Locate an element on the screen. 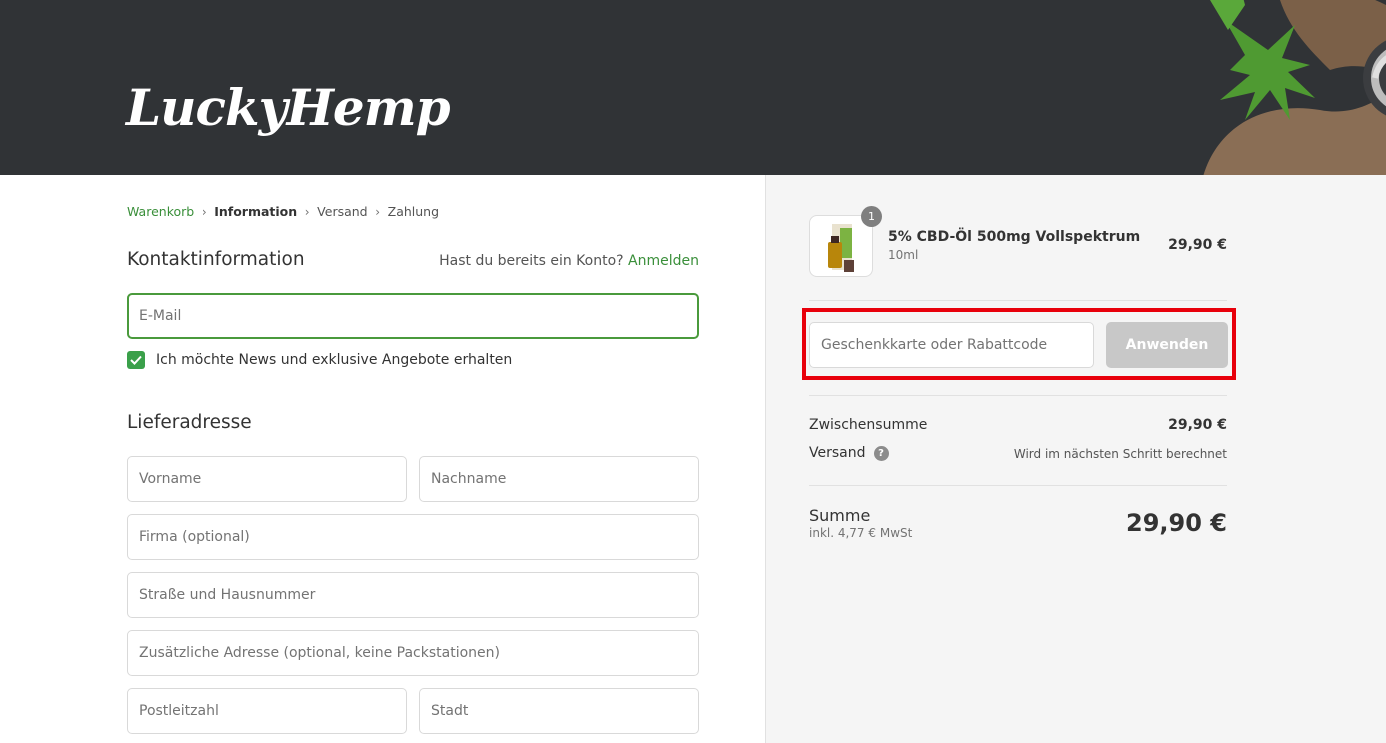 The image size is (1386, 743). shipping-cost-label: Versand is located at coordinates (837, 453).